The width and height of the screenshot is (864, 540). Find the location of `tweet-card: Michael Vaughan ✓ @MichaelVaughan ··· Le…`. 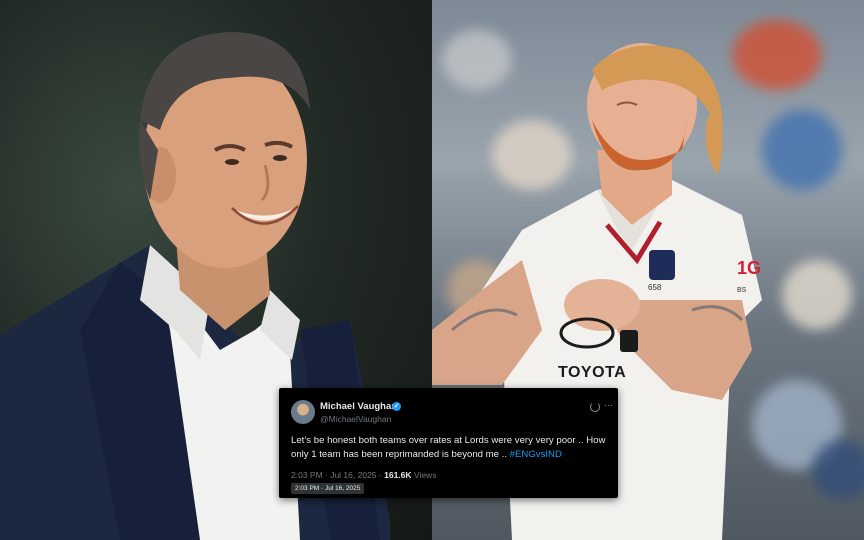

tweet-card: Michael Vaughan ✓ @MichaelVaughan ··· Le… is located at coordinates (448, 443).